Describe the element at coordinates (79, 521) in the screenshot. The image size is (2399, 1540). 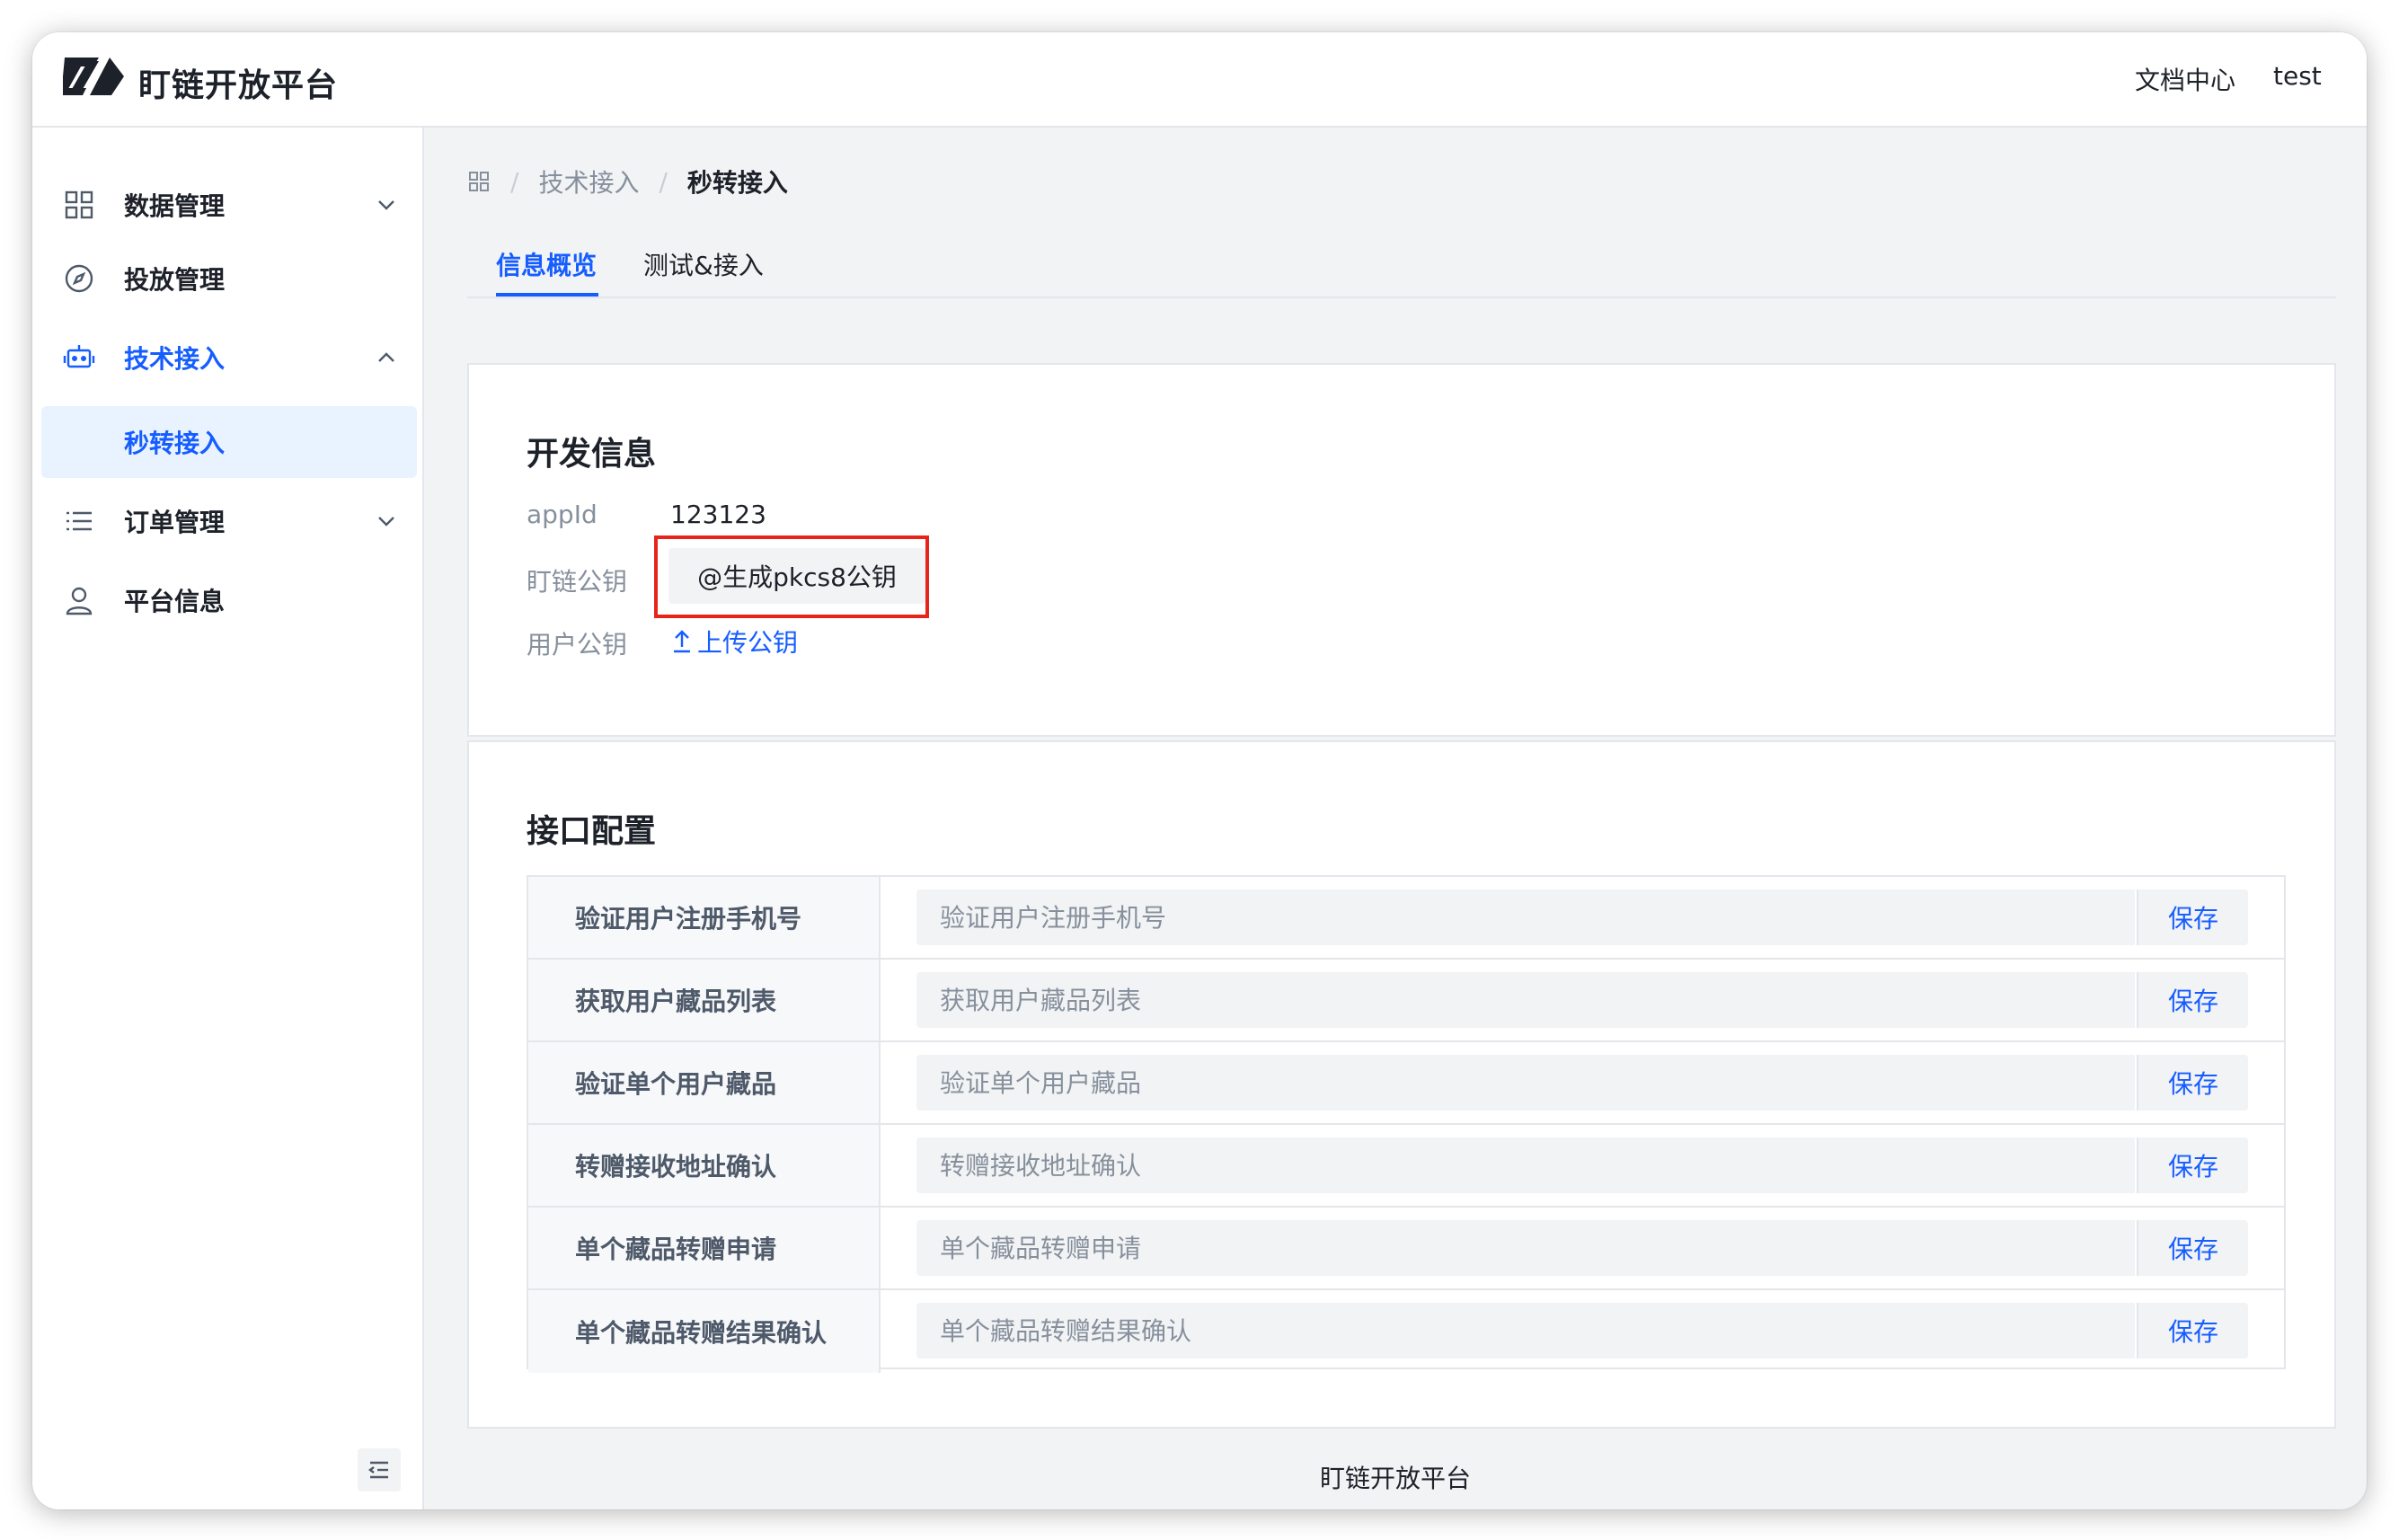
I see `list-icon` at that location.